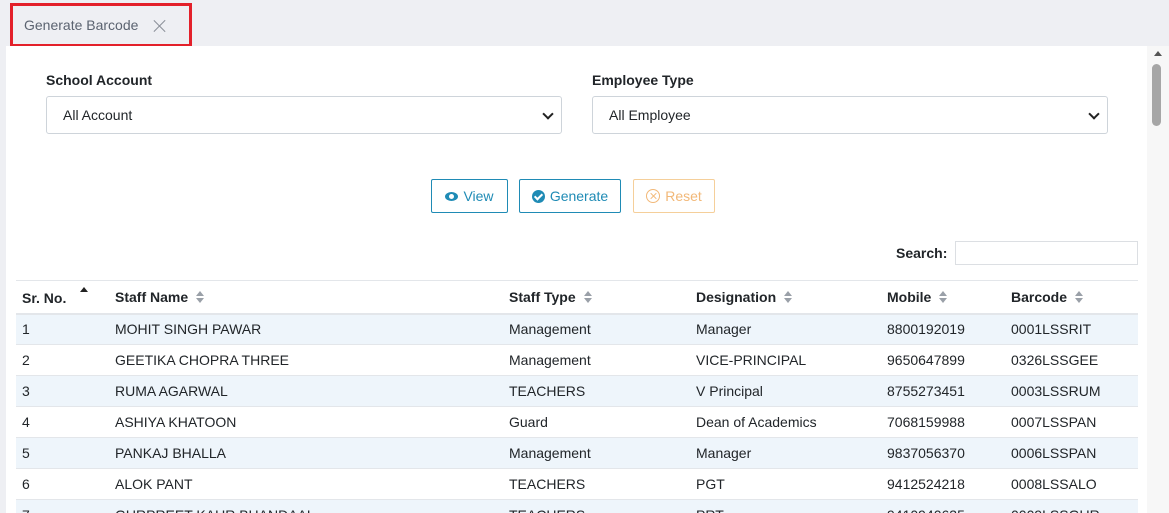 The image size is (1169, 513). What do you see at coordinates (98, 115) in the screenshot?
I see `school-account-value: All Account` at bounding box center [98, 115].